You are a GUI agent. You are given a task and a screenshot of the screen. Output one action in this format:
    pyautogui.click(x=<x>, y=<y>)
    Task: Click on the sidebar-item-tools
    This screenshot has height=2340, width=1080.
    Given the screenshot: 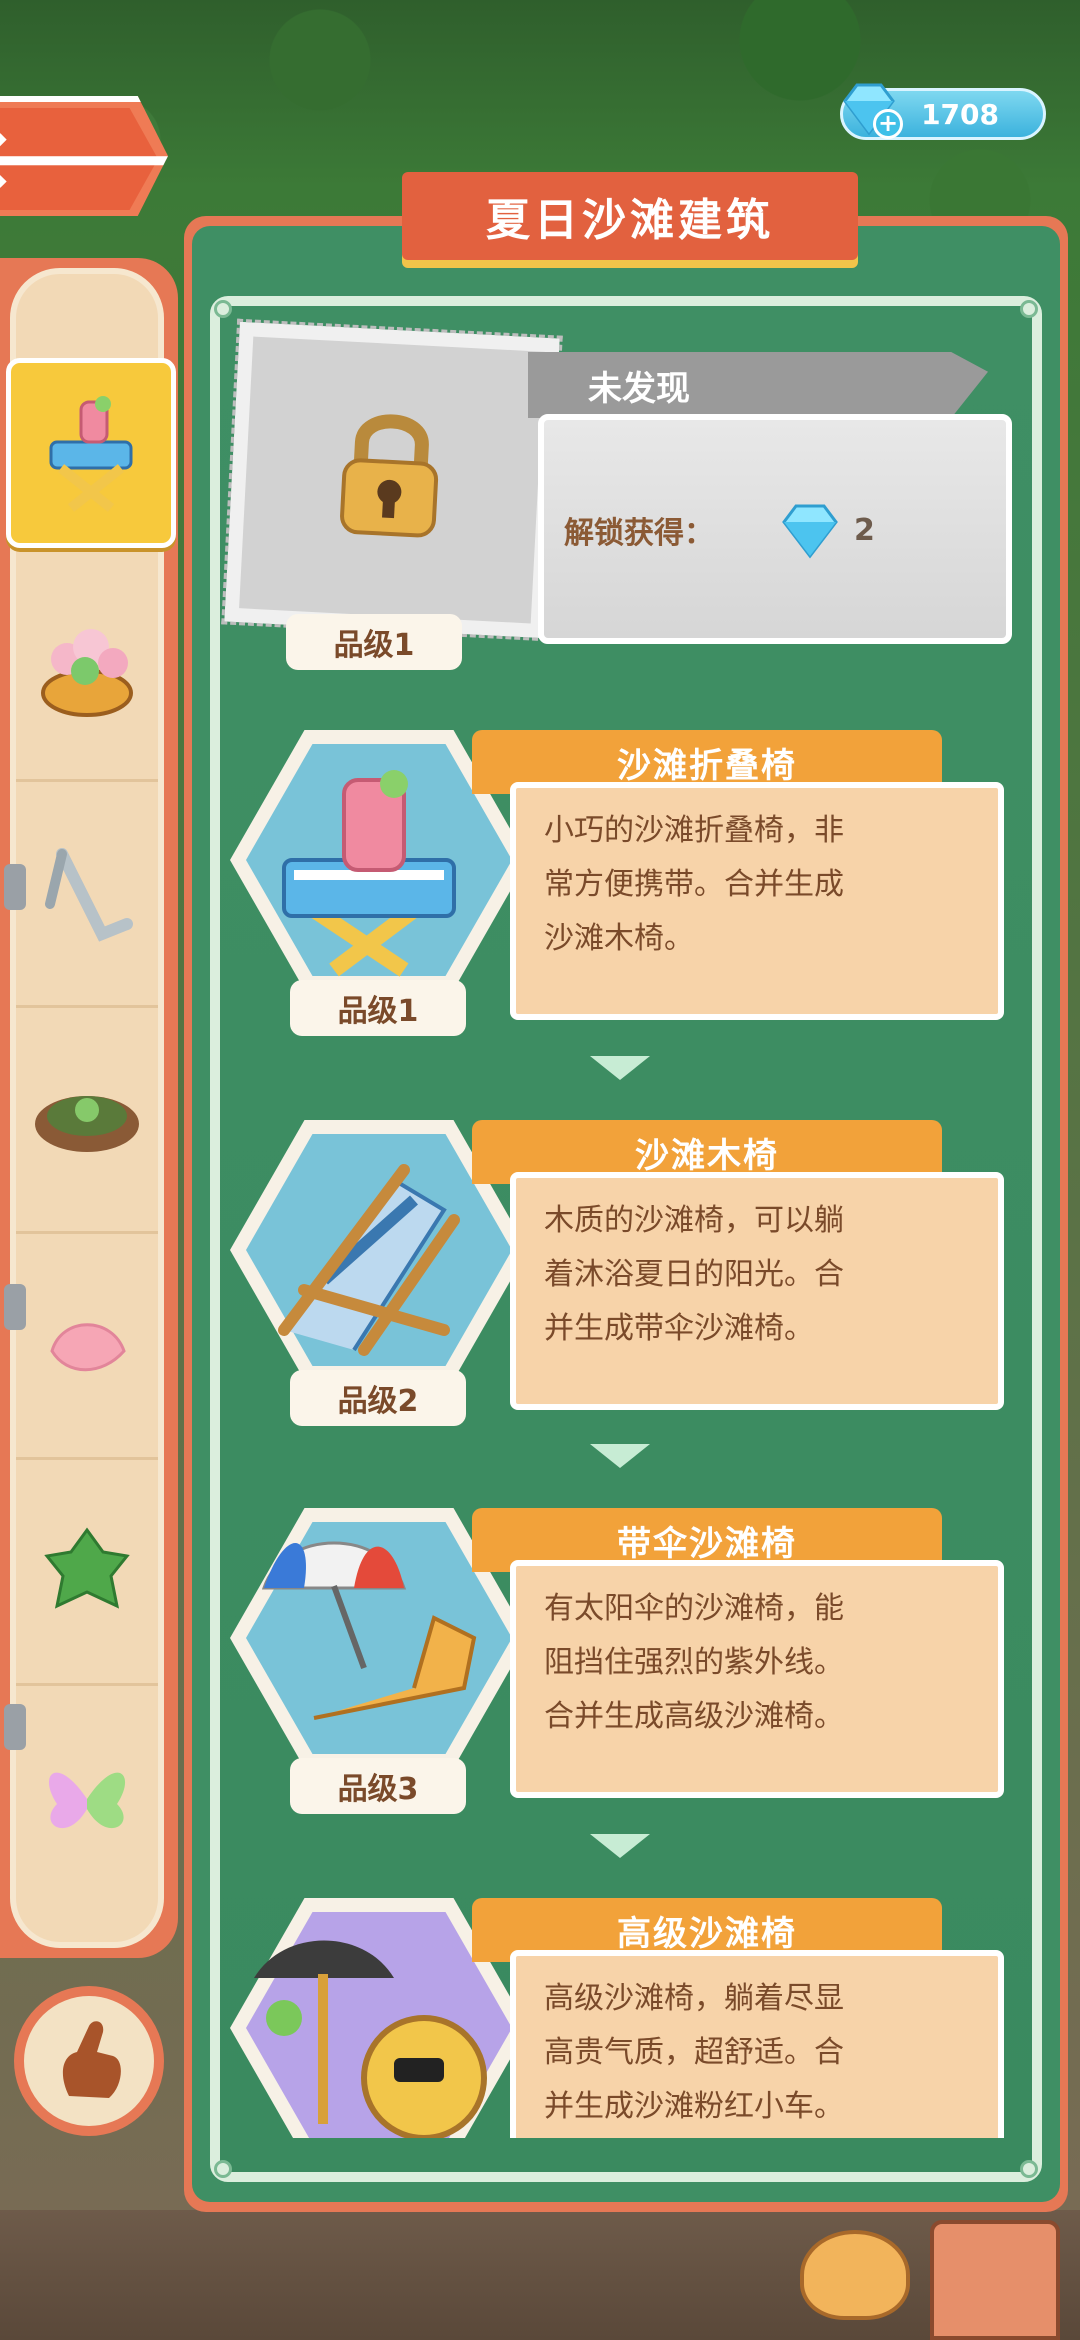 What is the action you would take?
    pyautogui.click(x=87, y=895)
    